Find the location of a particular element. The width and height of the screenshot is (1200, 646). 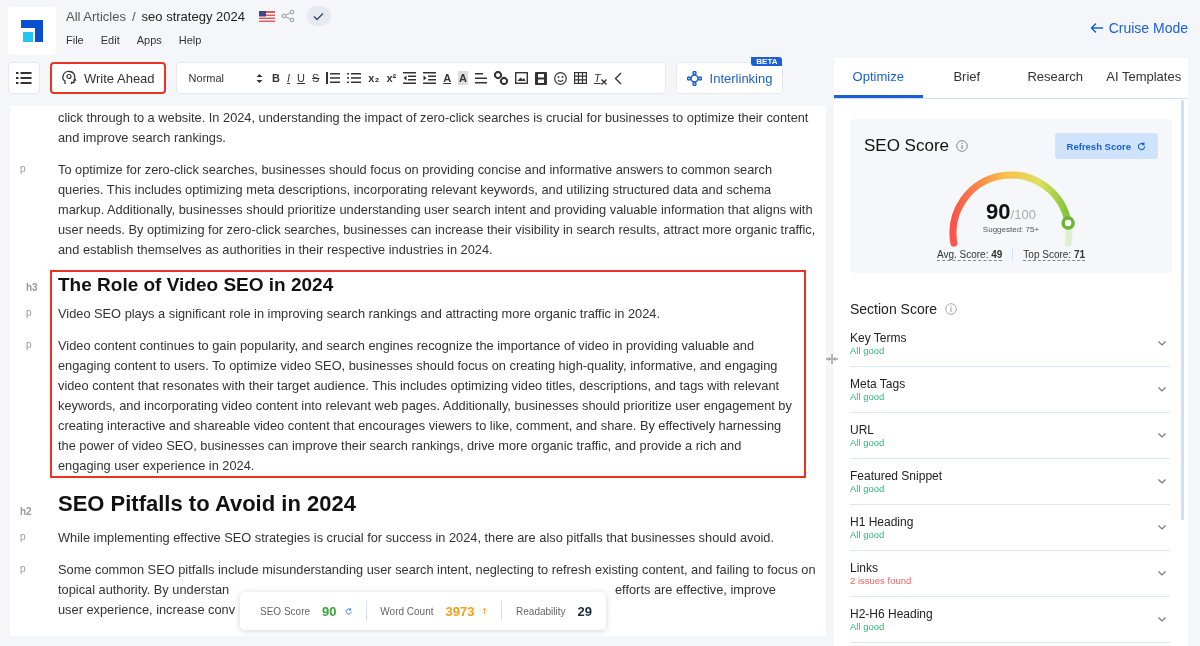

clear-format-button: T is located at coordinates (600, 78).